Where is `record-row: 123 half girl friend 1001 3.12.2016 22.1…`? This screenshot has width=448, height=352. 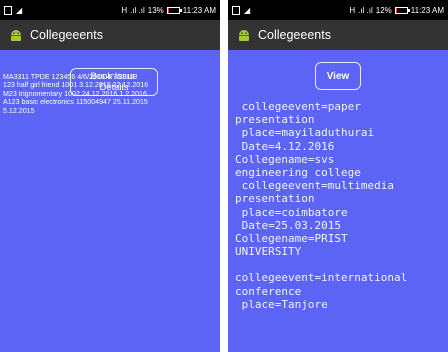 record-row: 123 half girl friend 1001 3.12.2016 22.1… is located at coordinates (76, 85).